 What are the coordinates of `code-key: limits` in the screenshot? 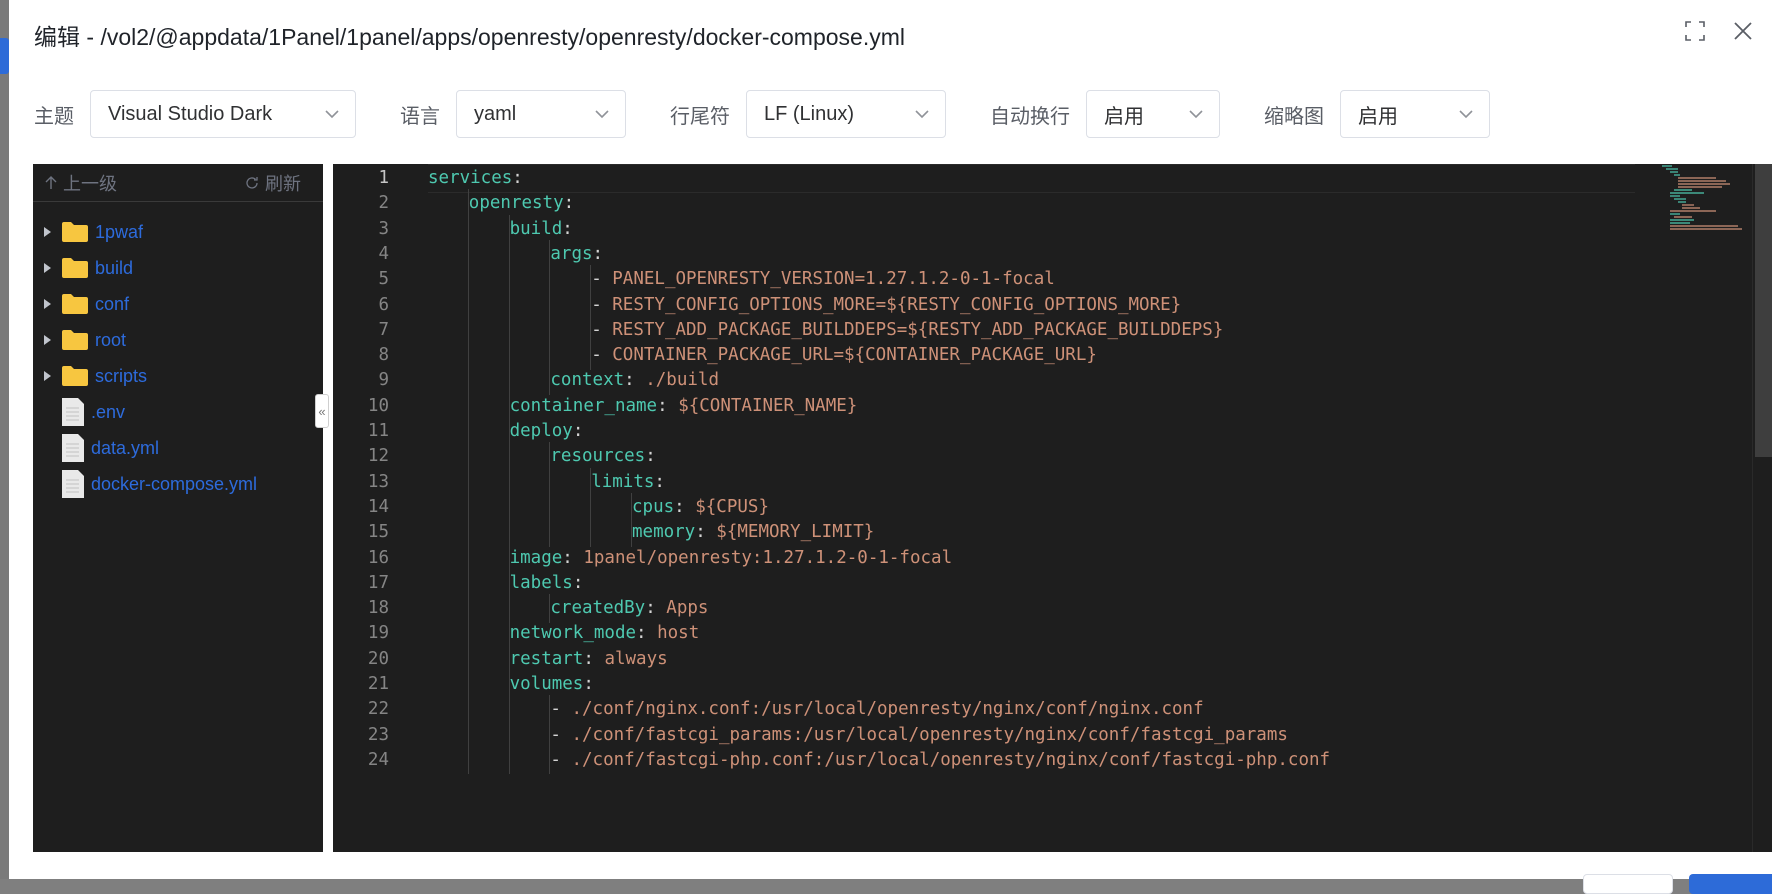 It's located at (623, 481).